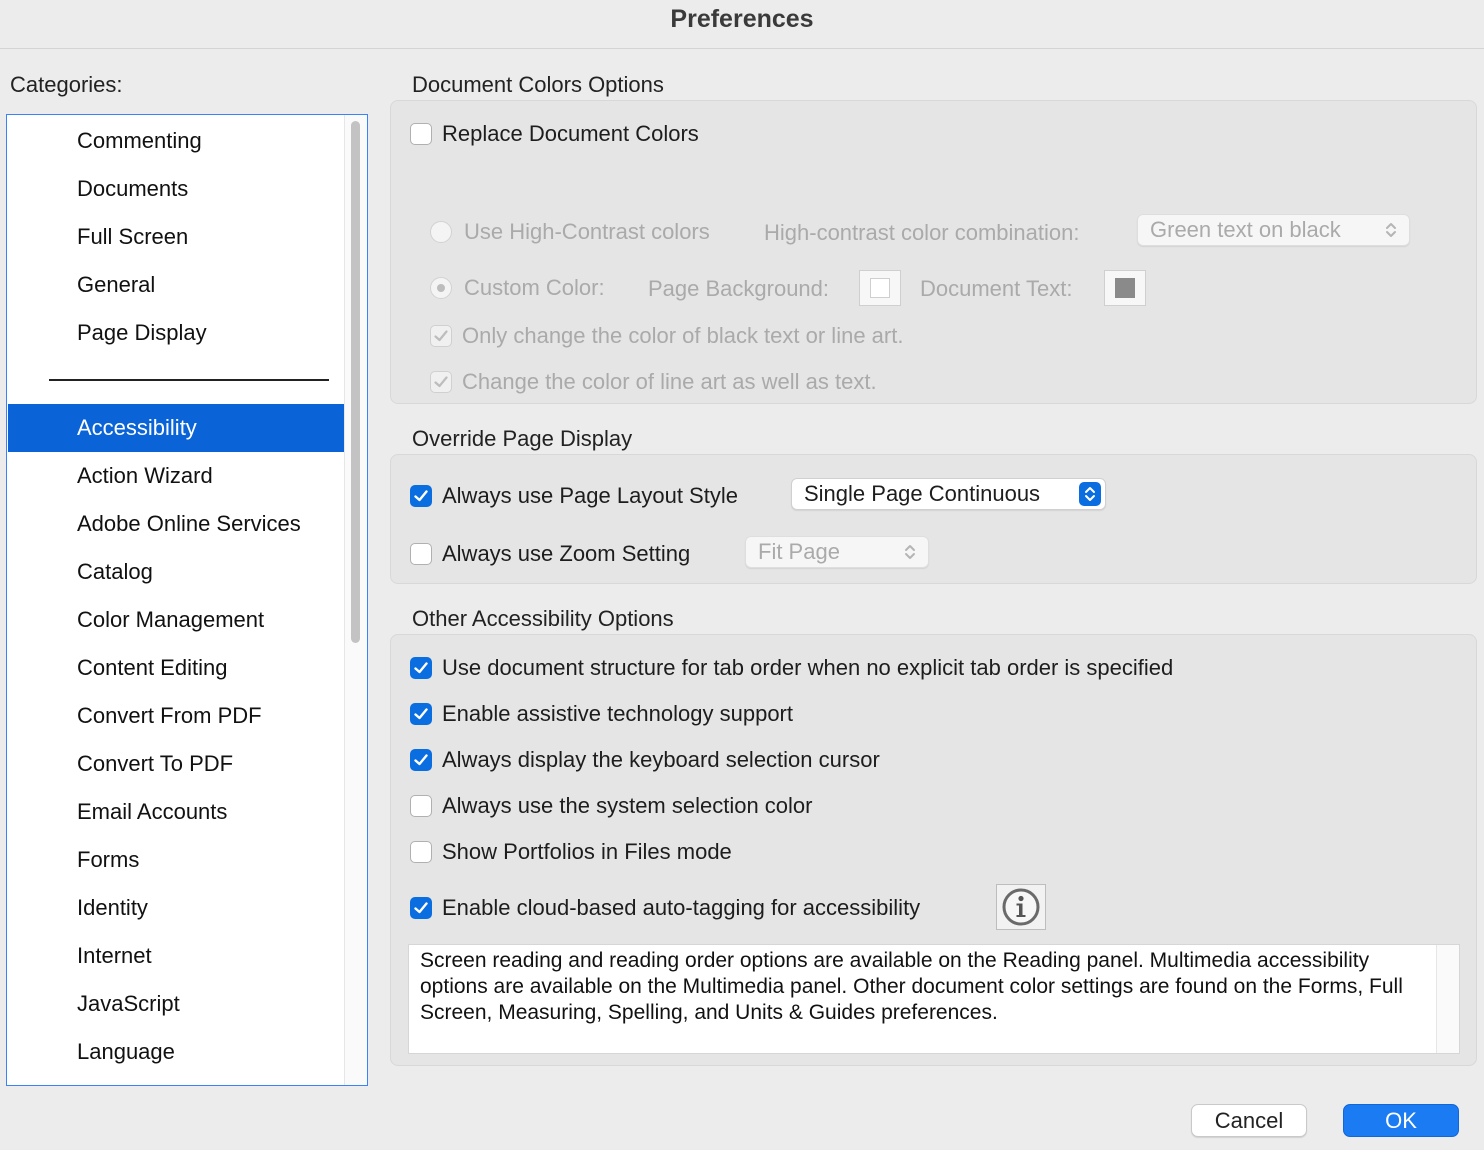 This screenshot has height=1150, width=1484. What do you see at coordinates (421, 554) in the screenshot?
I see `zoom-setting-checkbox` at bounding box center [421, 554].